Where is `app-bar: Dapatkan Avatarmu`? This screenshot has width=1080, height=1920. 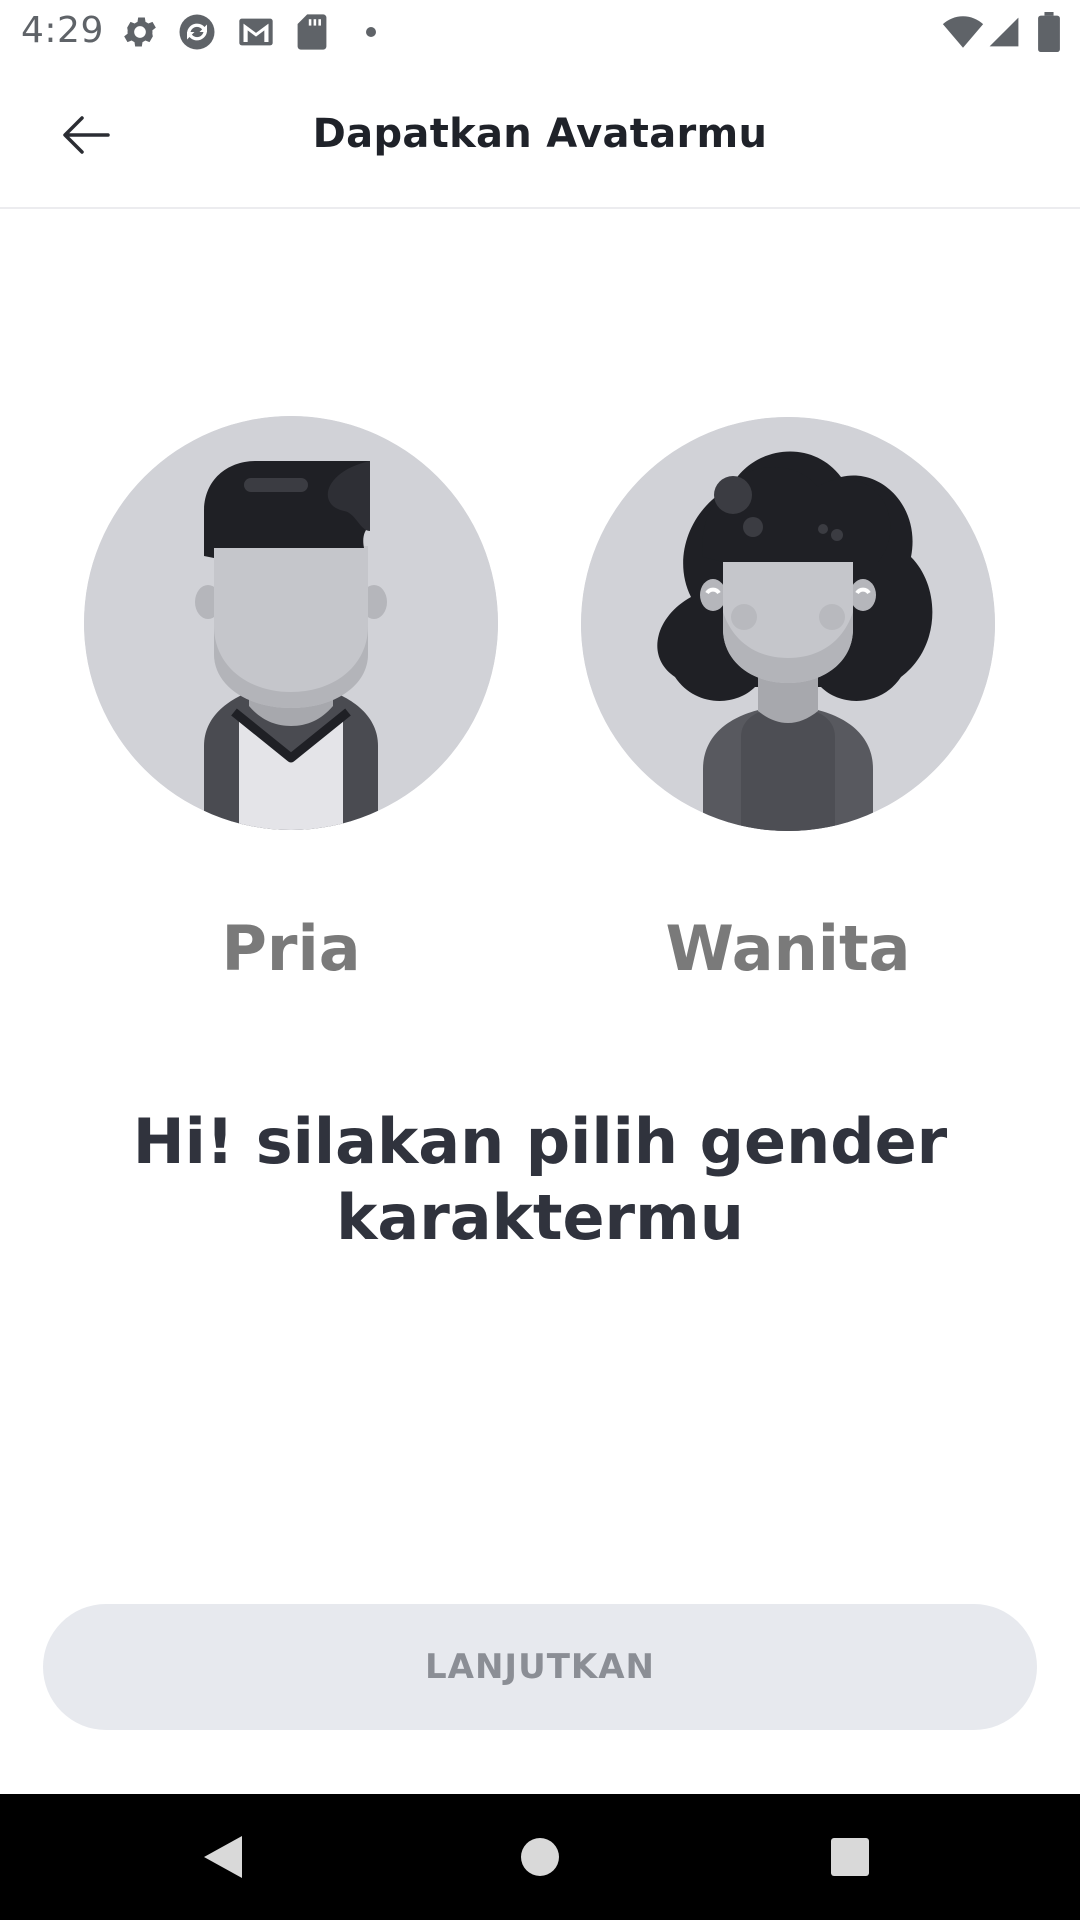 app-bar: Dapatkan Avatarmu is located at coordinates (540, 136).